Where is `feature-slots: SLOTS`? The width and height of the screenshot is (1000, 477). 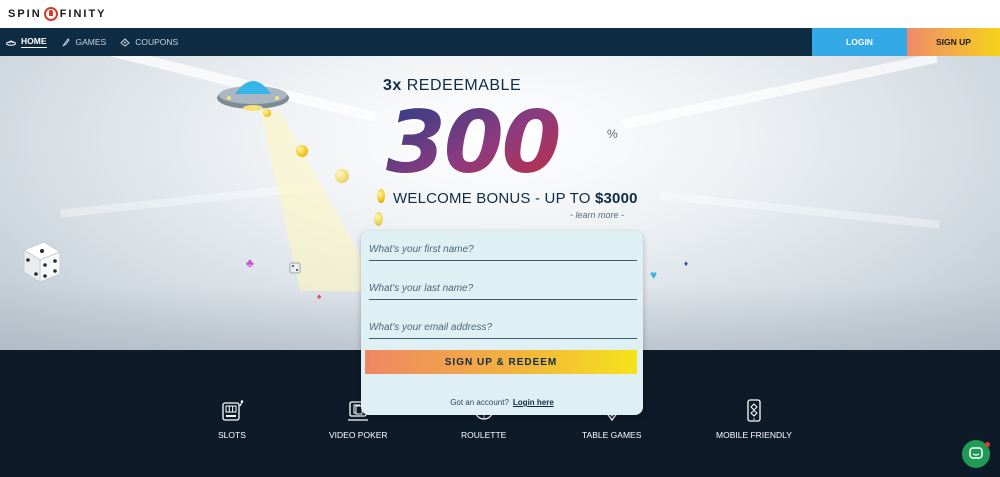 feature-slots: SLOTS is located at coordinates (232, 419).